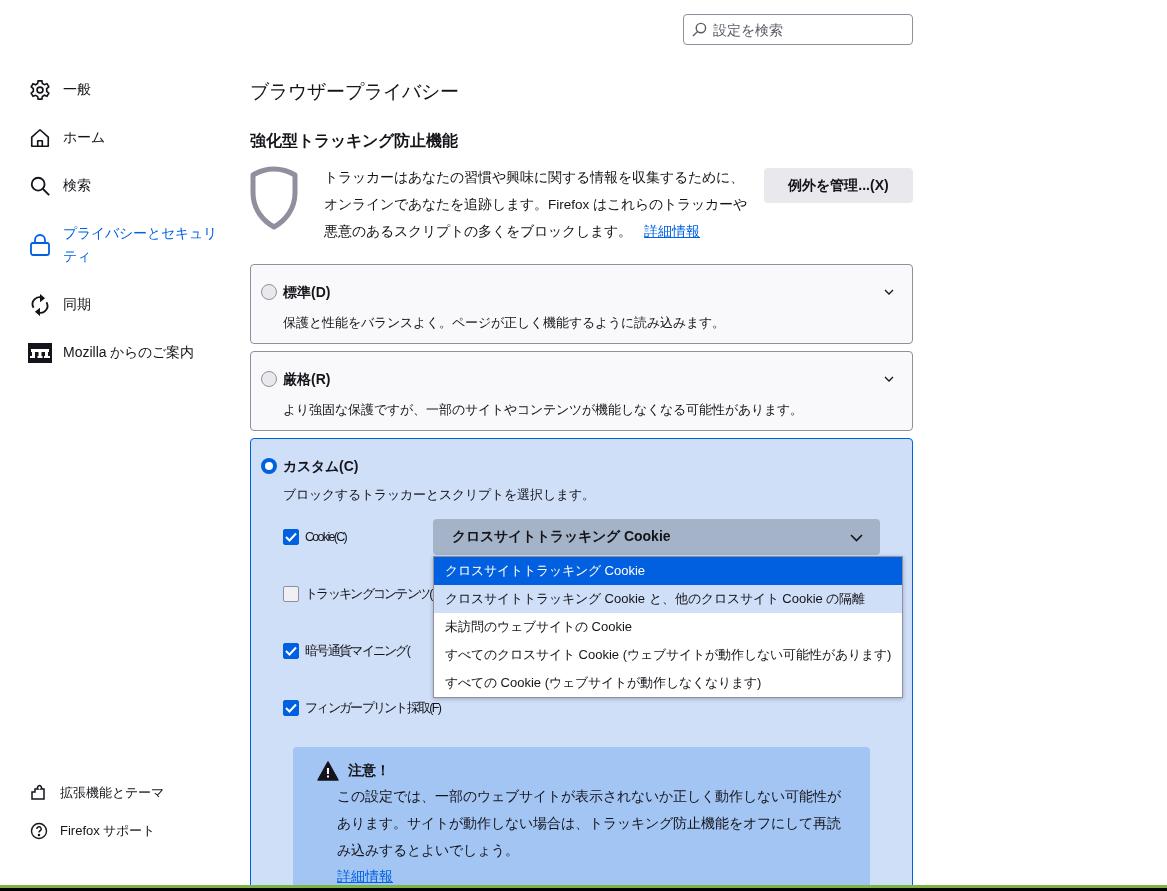 This screenshot has width=1167, height=891. I want to click on logo-icon, so click(40, 352).